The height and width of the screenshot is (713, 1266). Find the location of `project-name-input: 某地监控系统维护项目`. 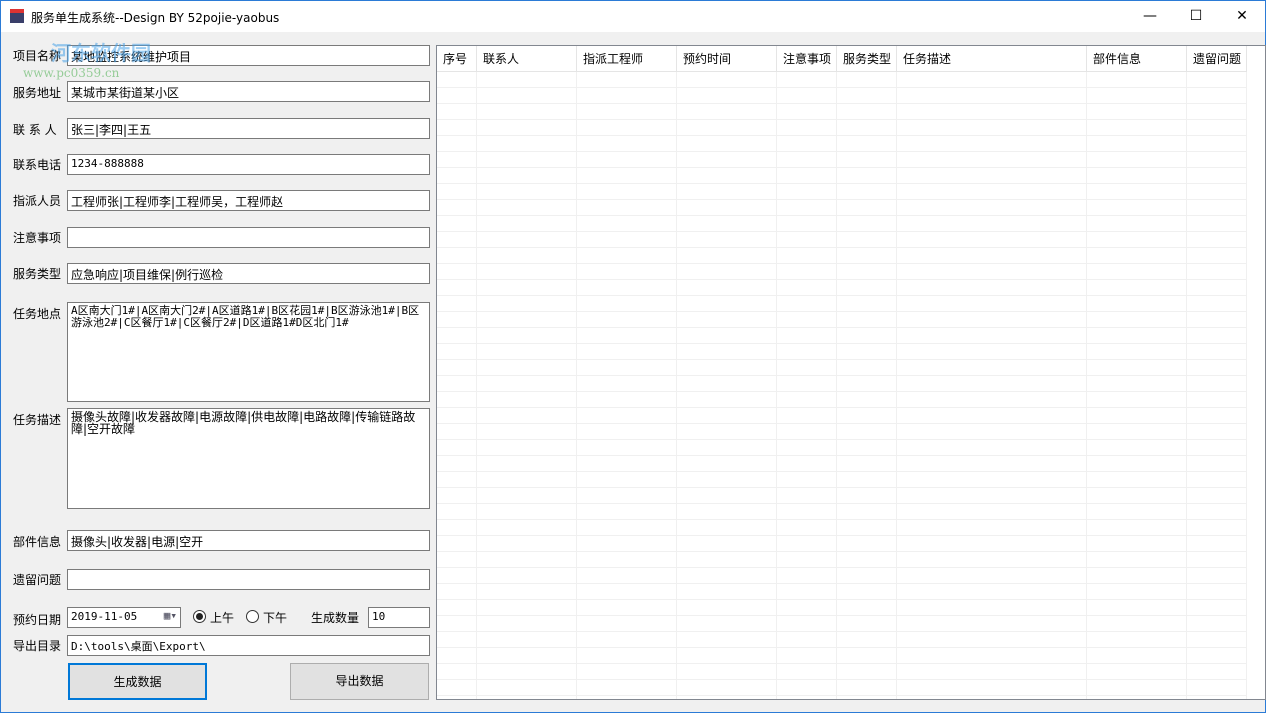

project-name-input: 某地监控系统维护项目 is located at coordinates (248, 55).